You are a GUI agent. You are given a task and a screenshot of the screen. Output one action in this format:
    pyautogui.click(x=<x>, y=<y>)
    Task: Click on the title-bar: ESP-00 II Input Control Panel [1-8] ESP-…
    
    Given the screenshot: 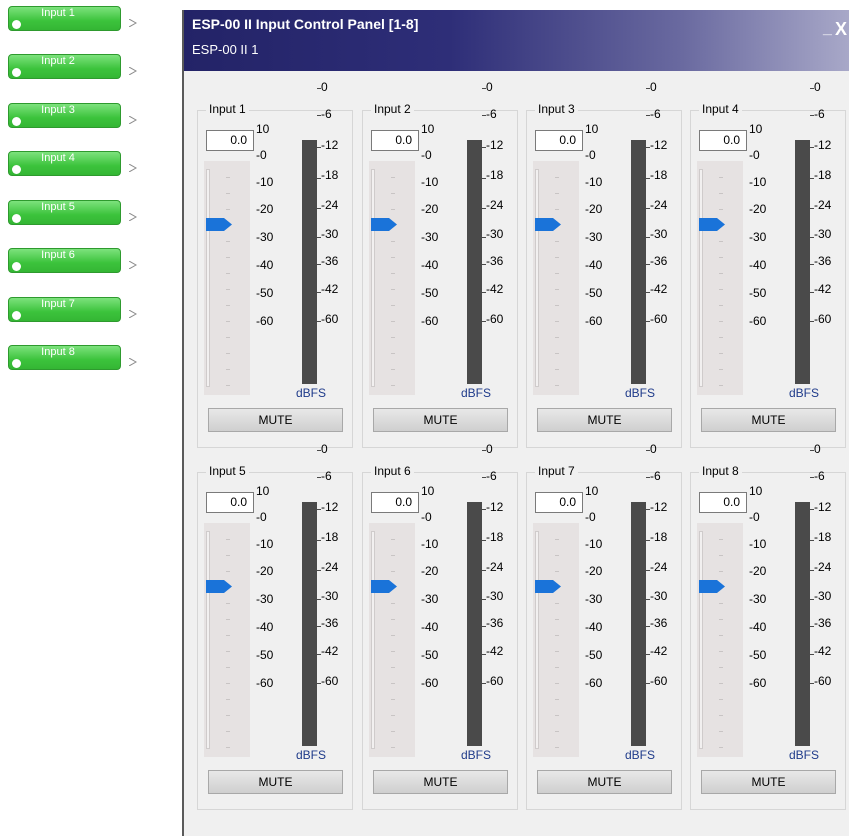 What is the action you would take?
    pyautogui.click(x=516, y=40)
    